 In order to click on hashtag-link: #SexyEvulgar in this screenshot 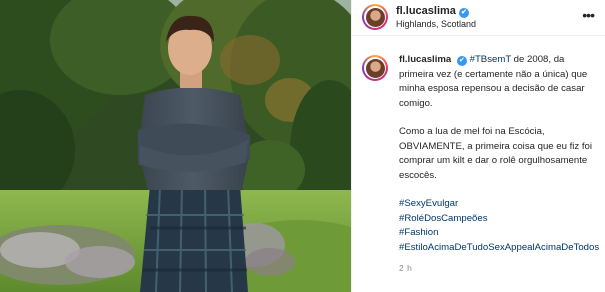, I will do `click(500, 204)`.